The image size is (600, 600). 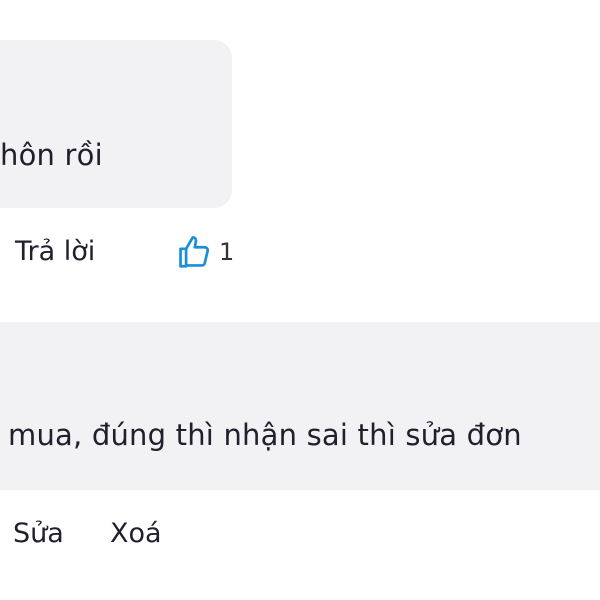 I want to click on comment-actions: Trả lời 1, so click(x=300, y=251).